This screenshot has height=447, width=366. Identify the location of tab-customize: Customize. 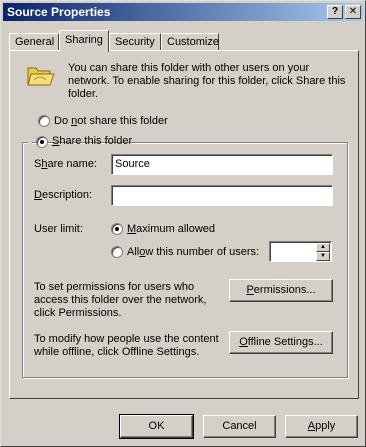
(190, 41).